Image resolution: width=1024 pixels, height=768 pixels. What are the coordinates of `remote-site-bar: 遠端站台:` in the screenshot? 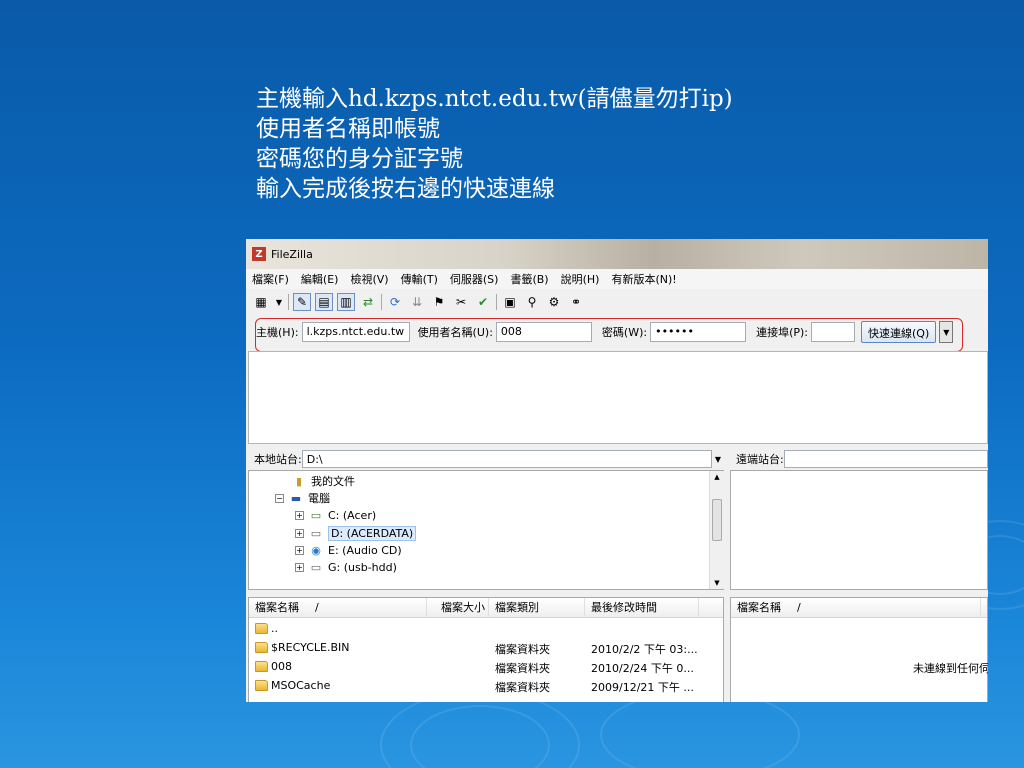 It's located at (859, 459).